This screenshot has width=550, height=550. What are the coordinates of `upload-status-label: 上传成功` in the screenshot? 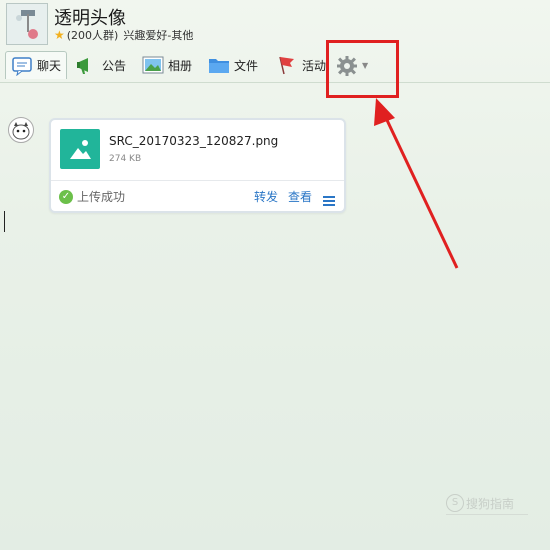 It's located at (101, 197).